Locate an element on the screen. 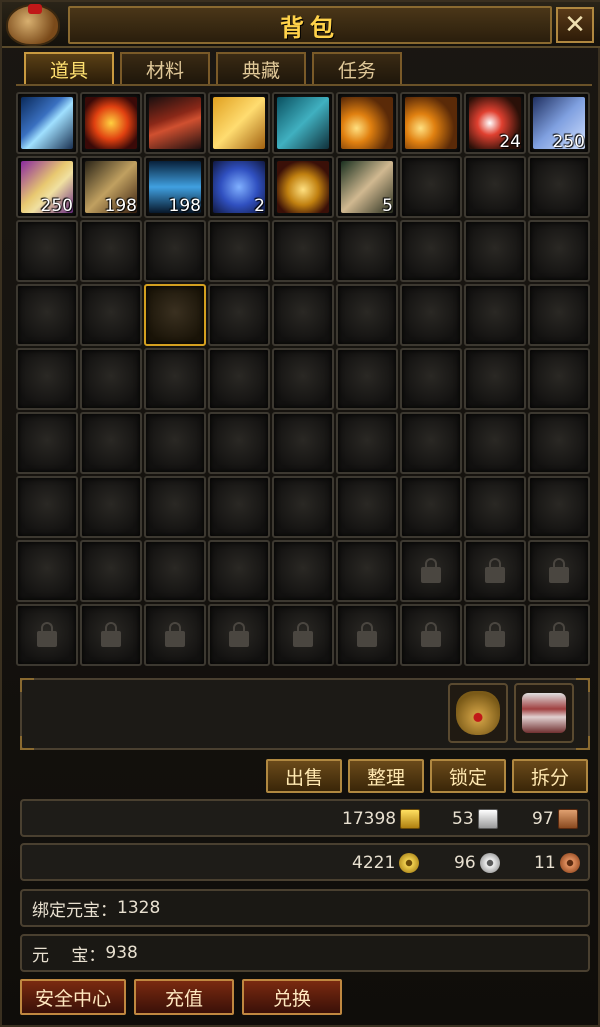  tab-collection: 典藏 is located at coordinates (261, 68).